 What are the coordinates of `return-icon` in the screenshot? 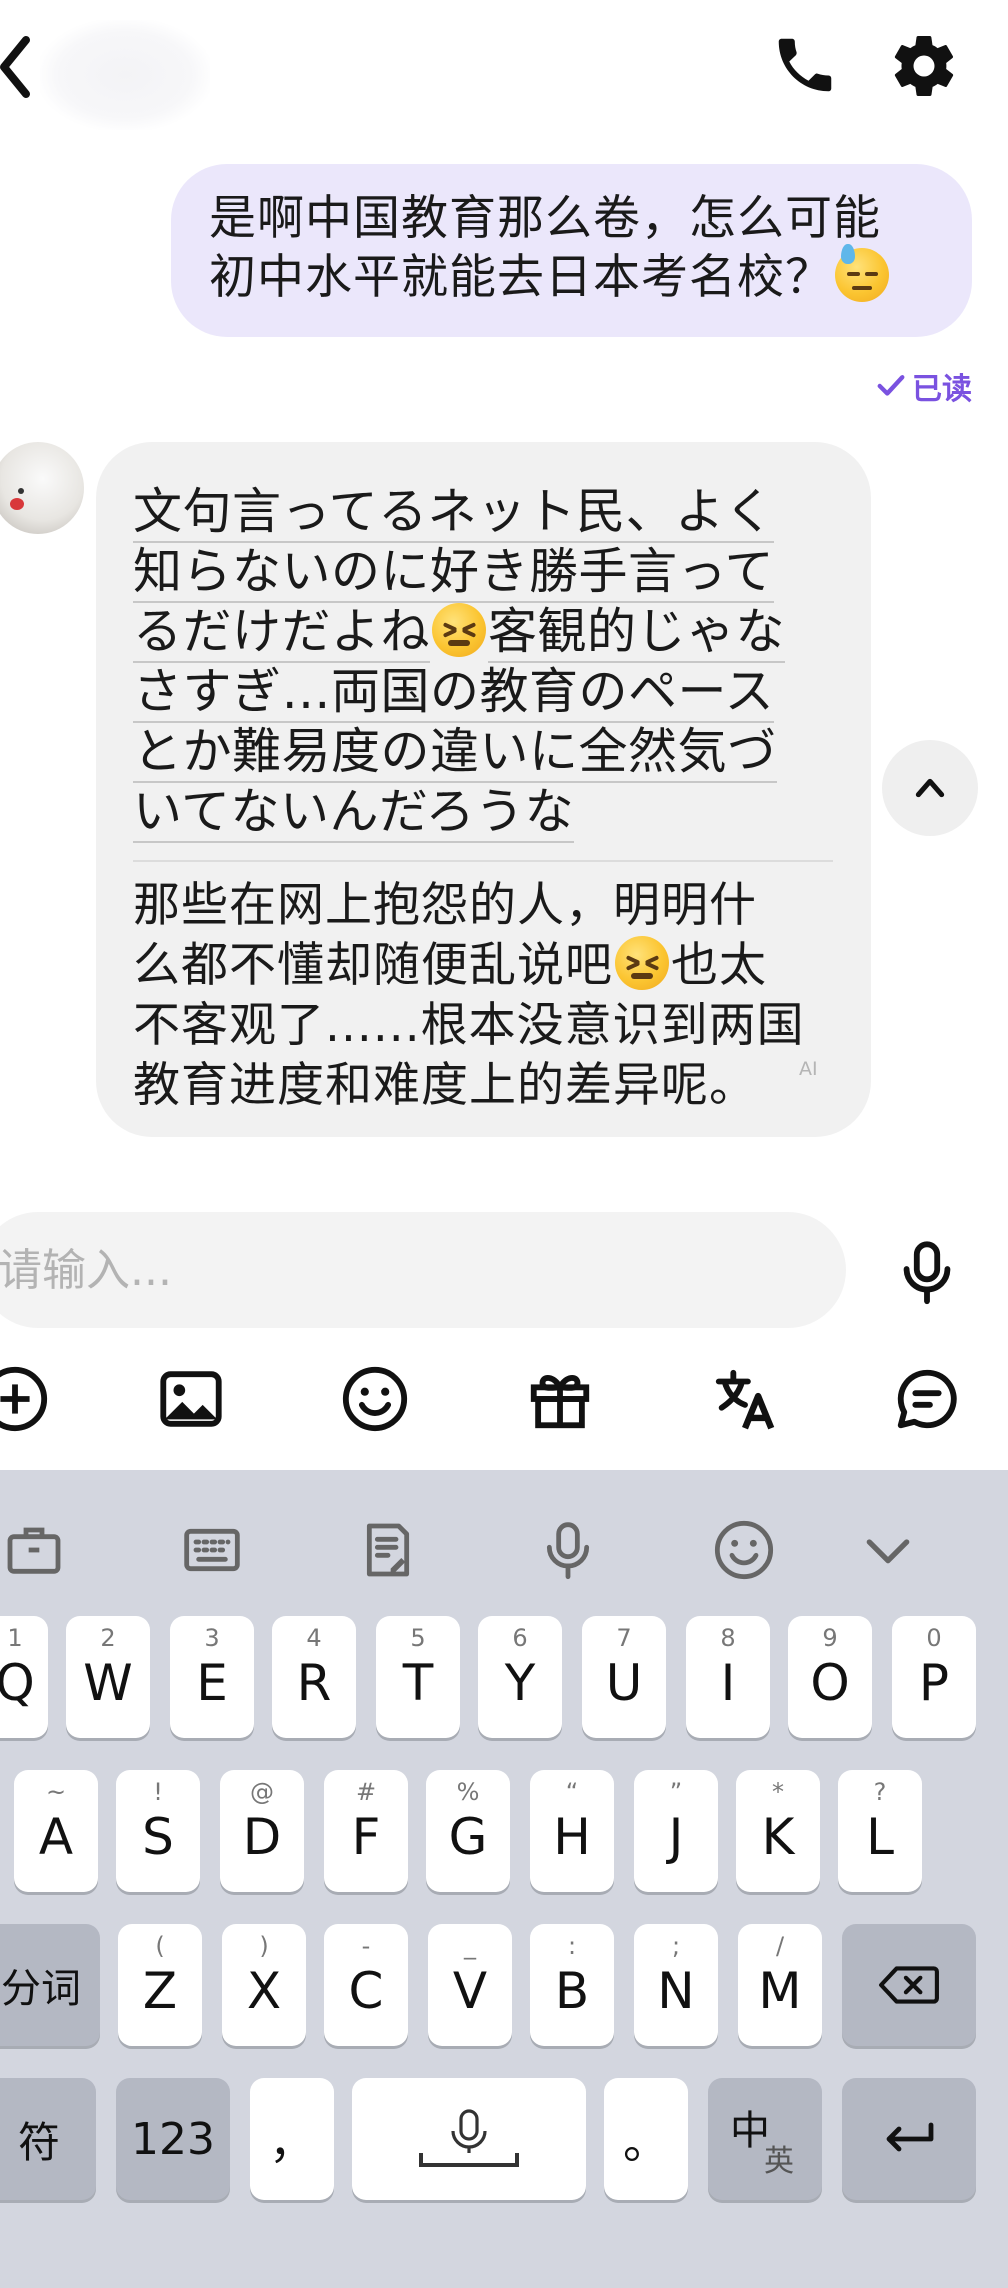 It's located at (910, 2137).